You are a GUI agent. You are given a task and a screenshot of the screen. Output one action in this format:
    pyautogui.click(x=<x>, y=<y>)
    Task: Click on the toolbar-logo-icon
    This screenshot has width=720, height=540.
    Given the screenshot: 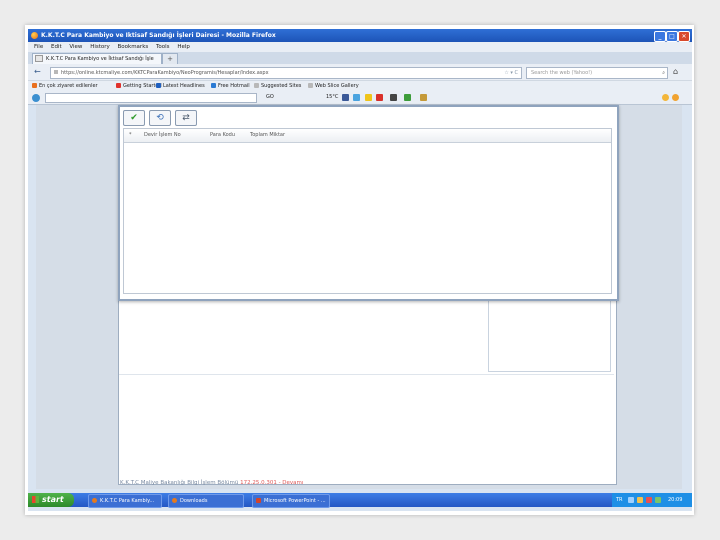 What is the action you would take?
    pyautogui.click(x=36, y=98)
    